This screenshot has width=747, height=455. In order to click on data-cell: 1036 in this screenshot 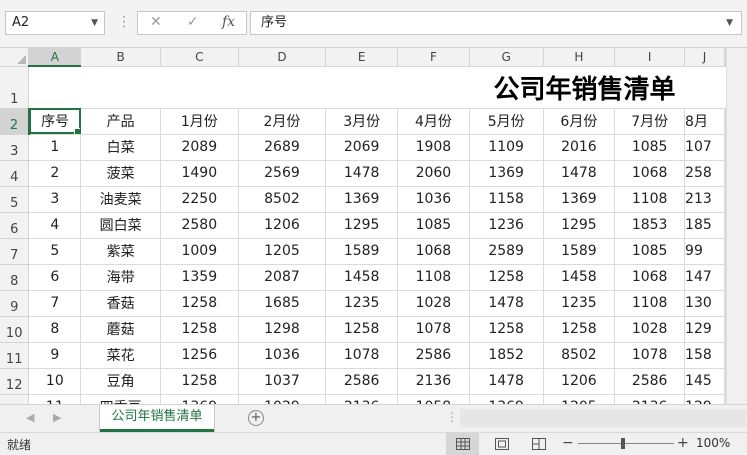, I will do `click(282, 355)`.